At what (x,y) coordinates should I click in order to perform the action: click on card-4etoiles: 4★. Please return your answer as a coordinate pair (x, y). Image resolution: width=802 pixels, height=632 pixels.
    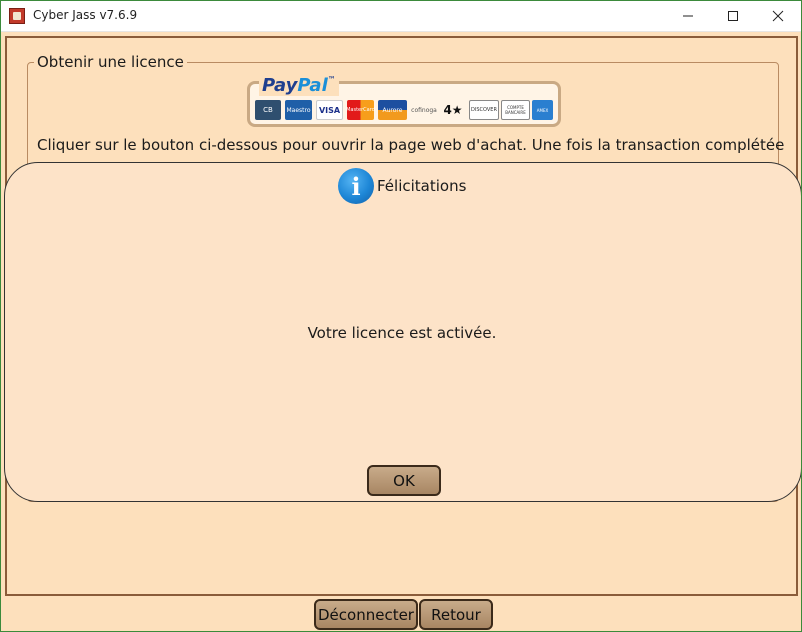
    Looking at the image, I should click on (453, 110).